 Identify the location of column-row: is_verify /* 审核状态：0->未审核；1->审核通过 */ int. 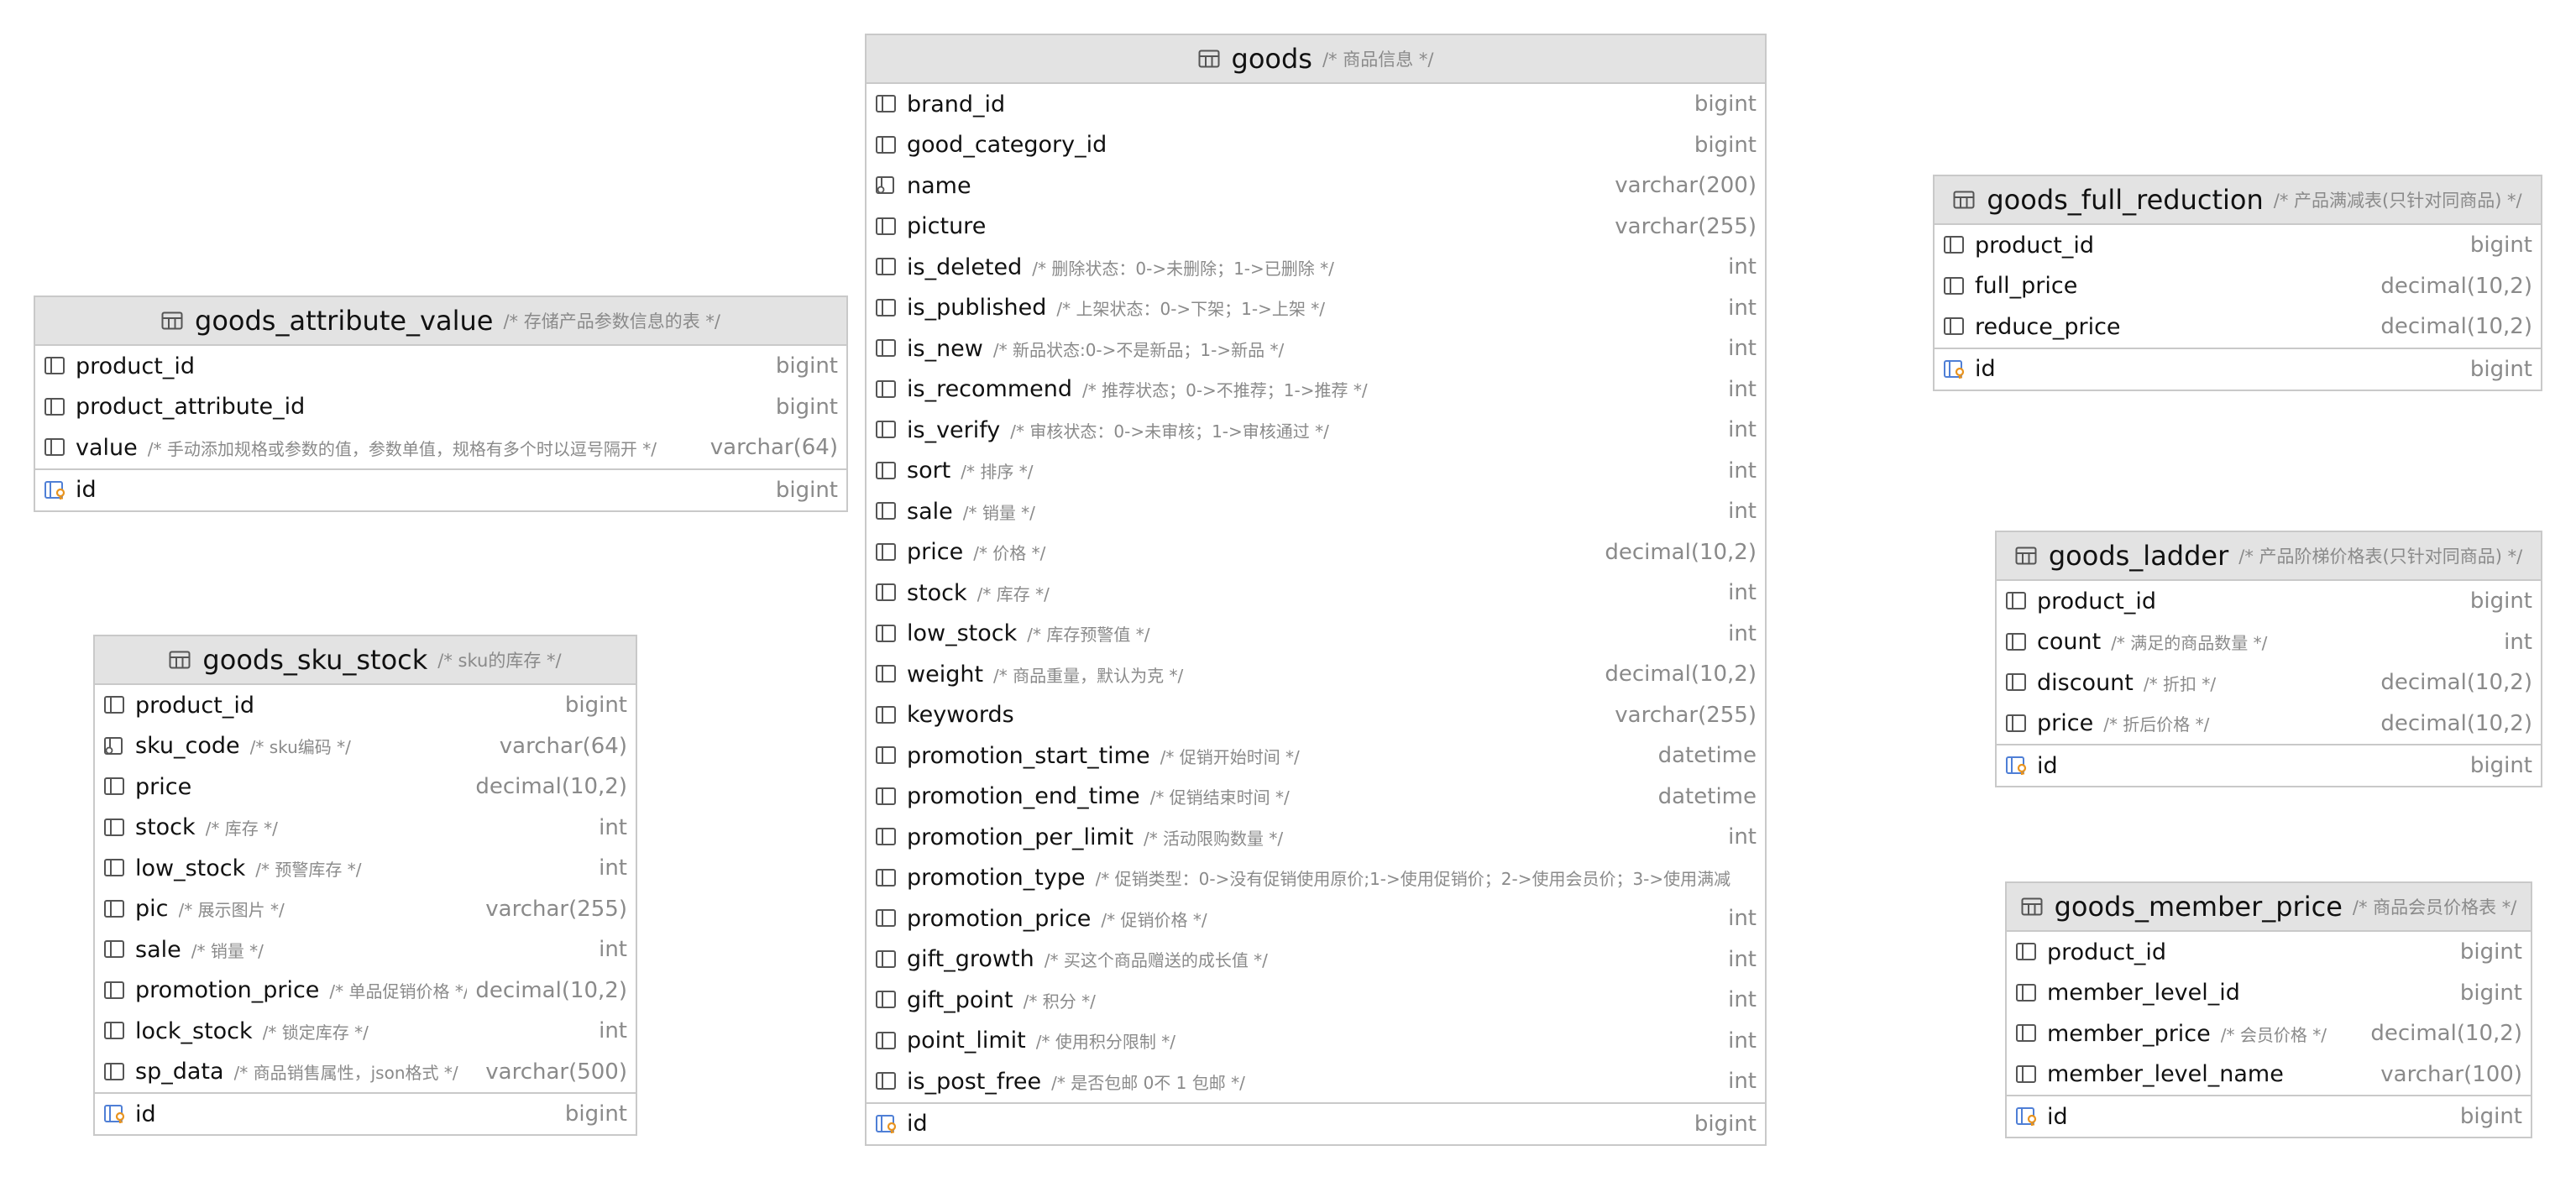
(1316, 430).